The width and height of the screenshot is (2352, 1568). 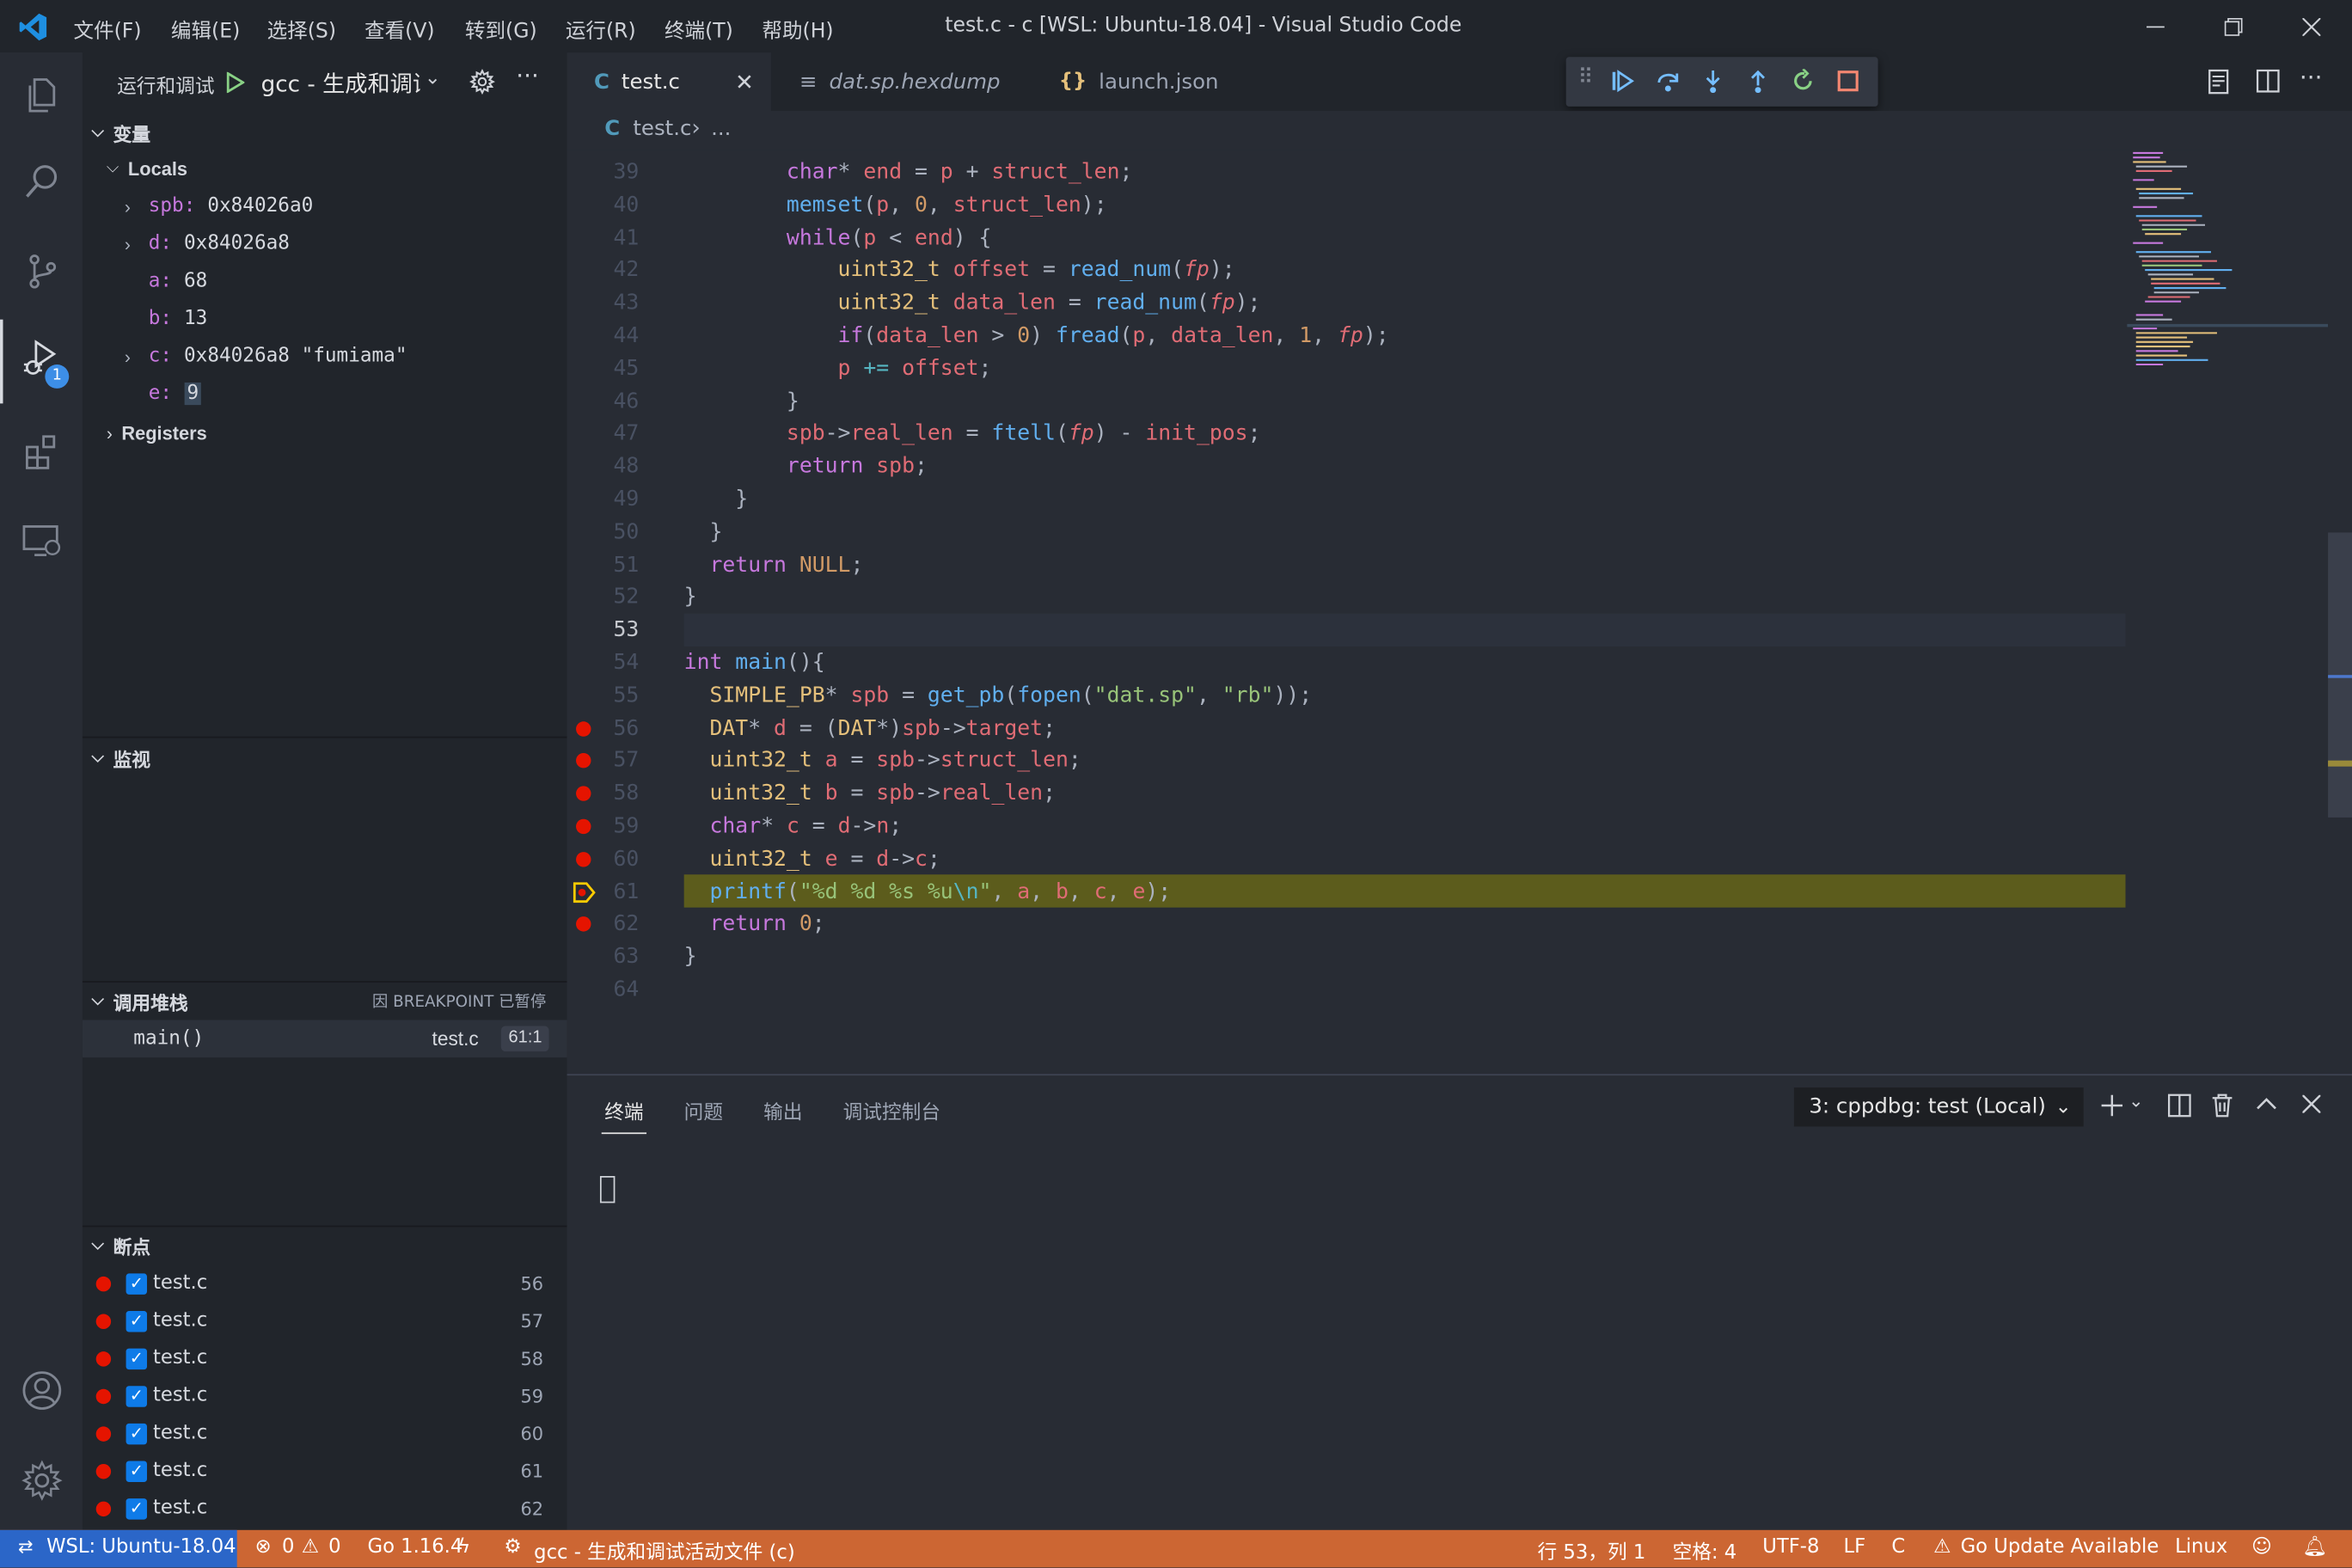 What do you see at coordinates (895, 205) in the screenshot?
I see `code-line: memset(p, 0, struct_len);` at bounding box center [895, 205].